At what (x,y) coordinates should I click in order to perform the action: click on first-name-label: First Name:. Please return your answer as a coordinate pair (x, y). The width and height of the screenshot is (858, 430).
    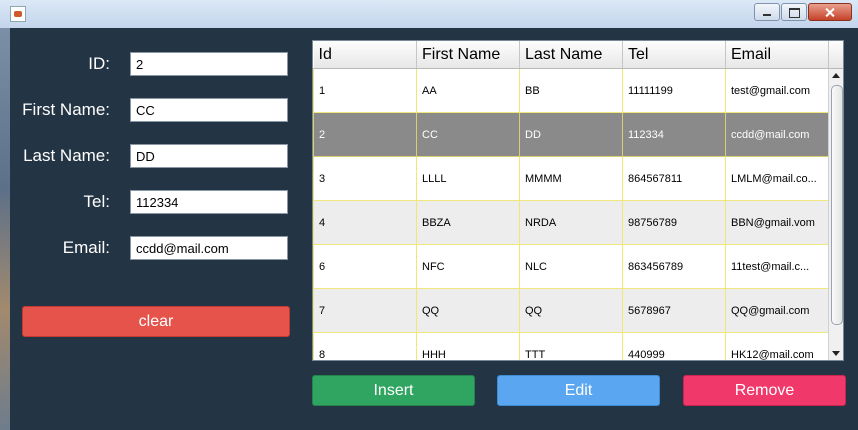
    Looking at the image, I should click on (66, 109).